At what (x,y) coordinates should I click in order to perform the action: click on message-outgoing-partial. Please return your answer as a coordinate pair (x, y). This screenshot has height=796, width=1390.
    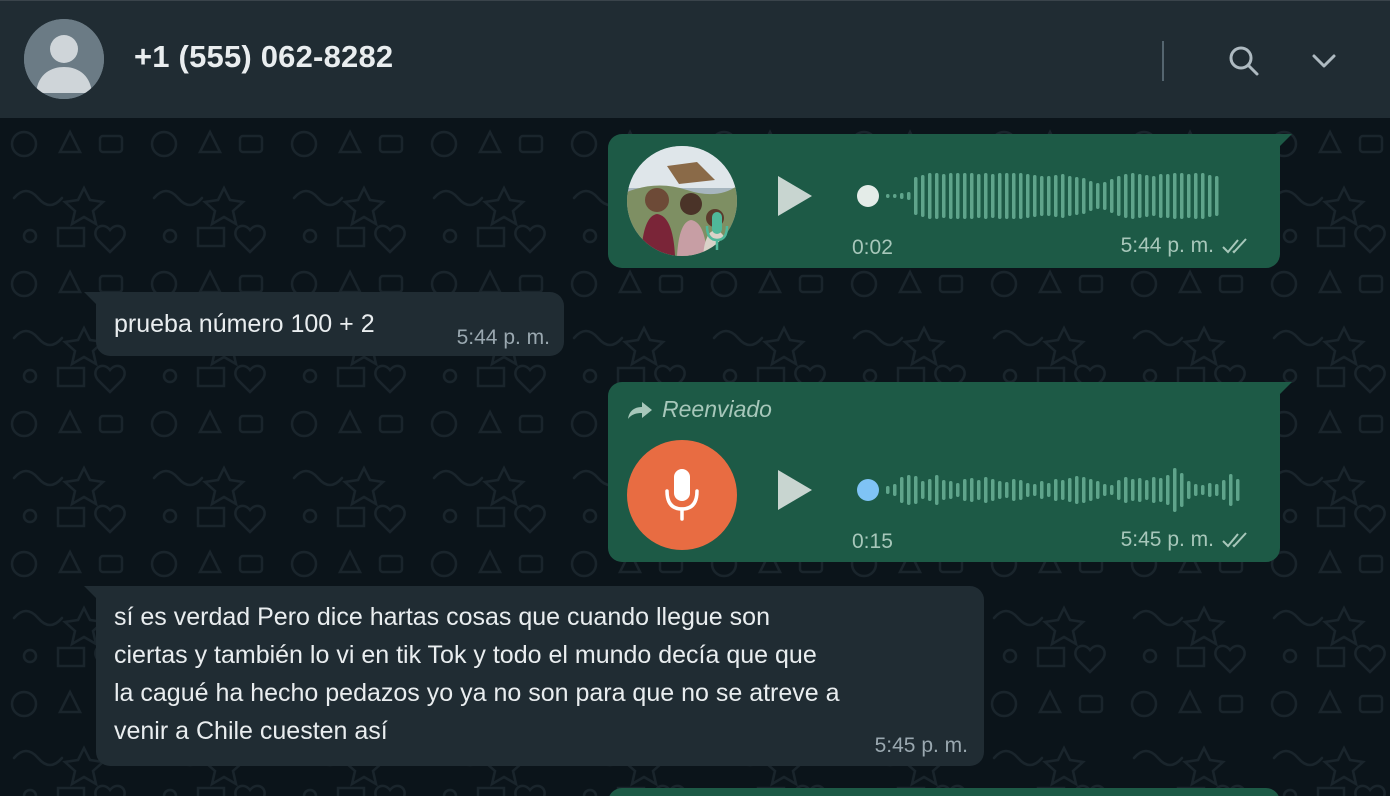
    Looking at the image, I should click on (944, 792).